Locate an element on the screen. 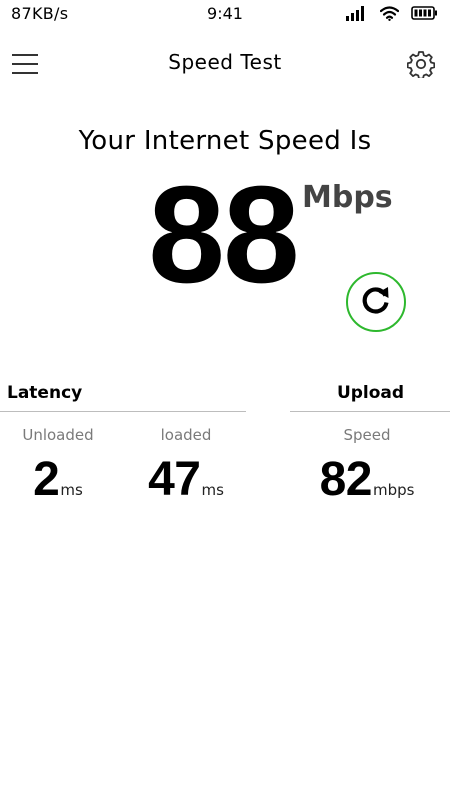 This screenshot has width=450, height=800. headline: Your Internet Speed Is is located at coordinates (225, 141).